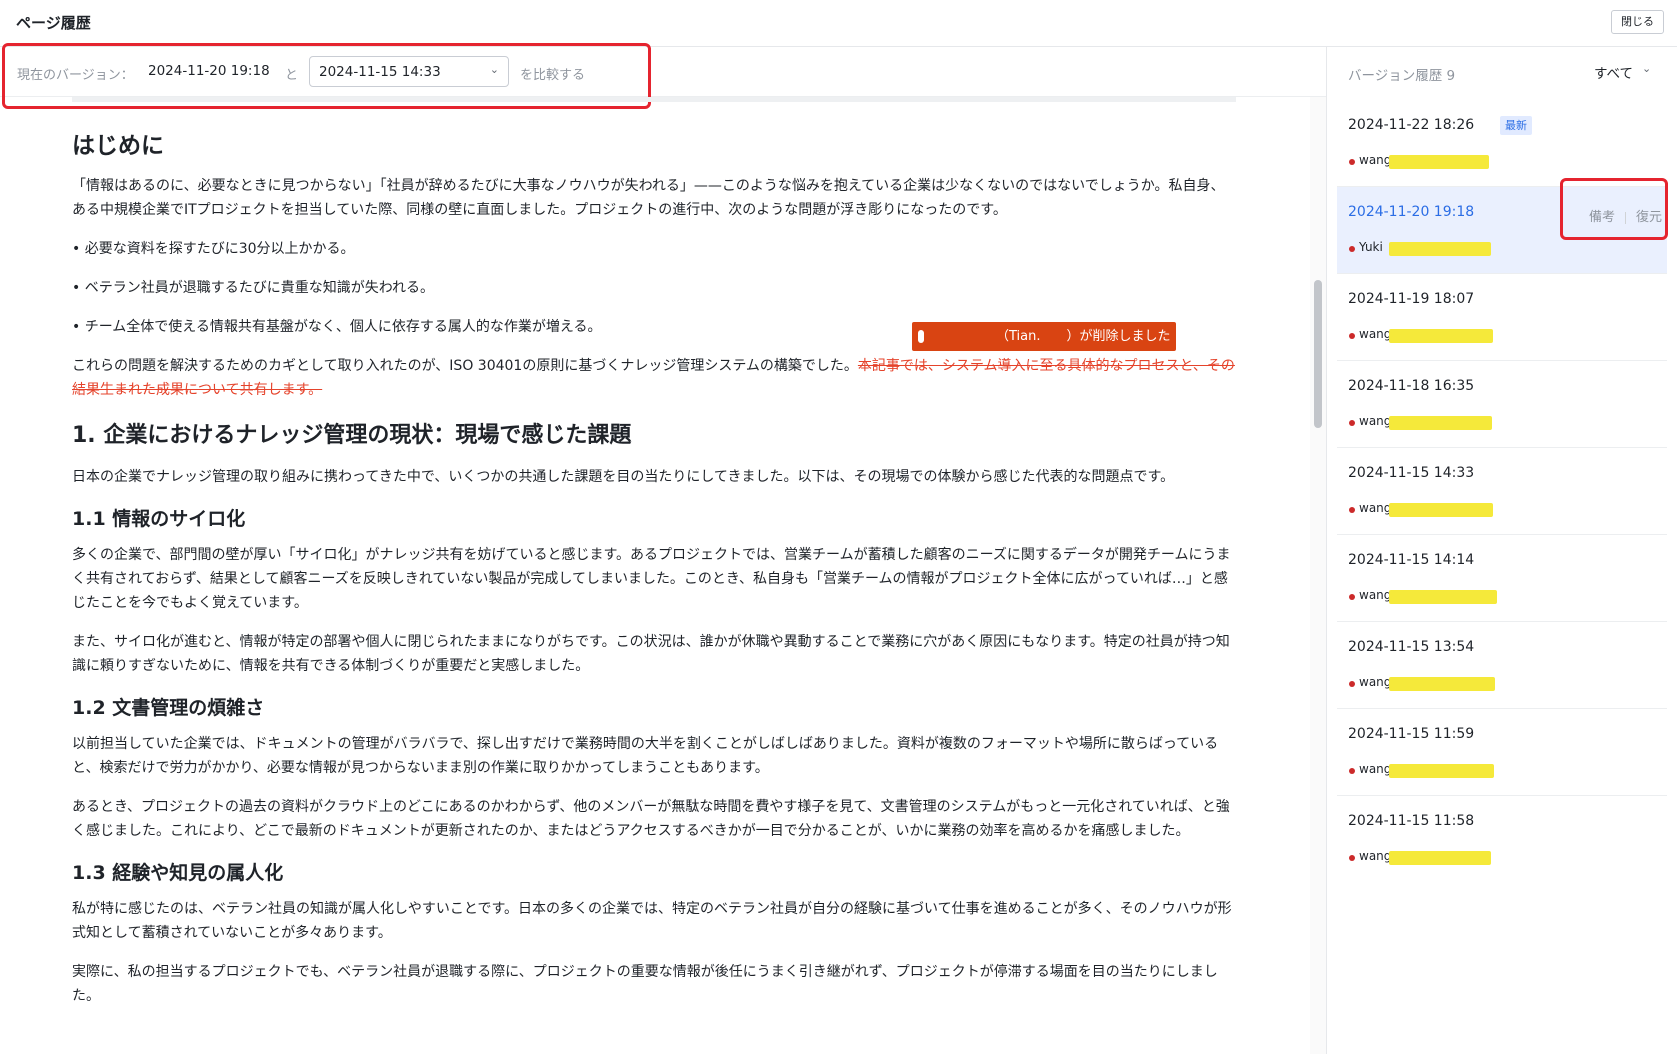 This screenshot has height=1054, width=1677. I want to click on avatar, so click(921, 336).